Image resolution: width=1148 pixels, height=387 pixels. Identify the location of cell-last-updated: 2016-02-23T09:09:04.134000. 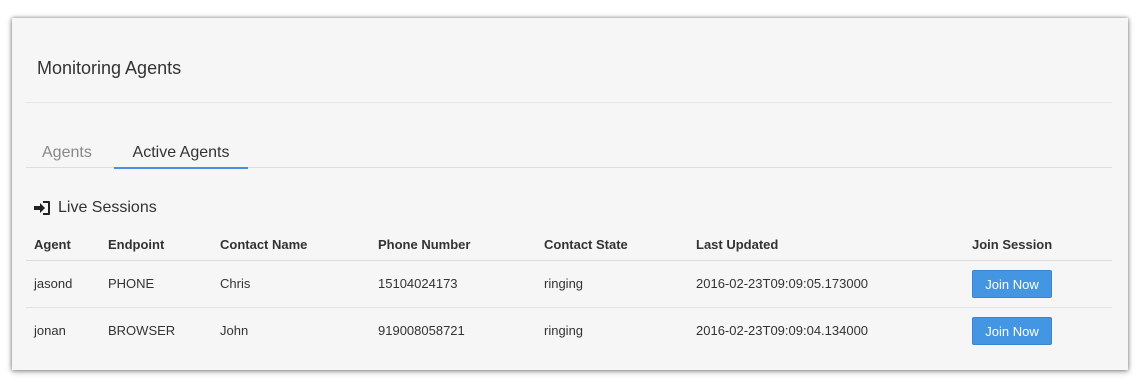
(782, 331).